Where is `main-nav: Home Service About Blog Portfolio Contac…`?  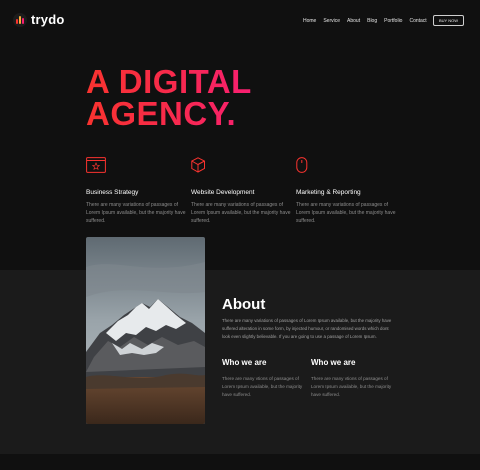 main-nav: Home Service About Blog Portfolio Contac… is located at coordinates (368, 21).